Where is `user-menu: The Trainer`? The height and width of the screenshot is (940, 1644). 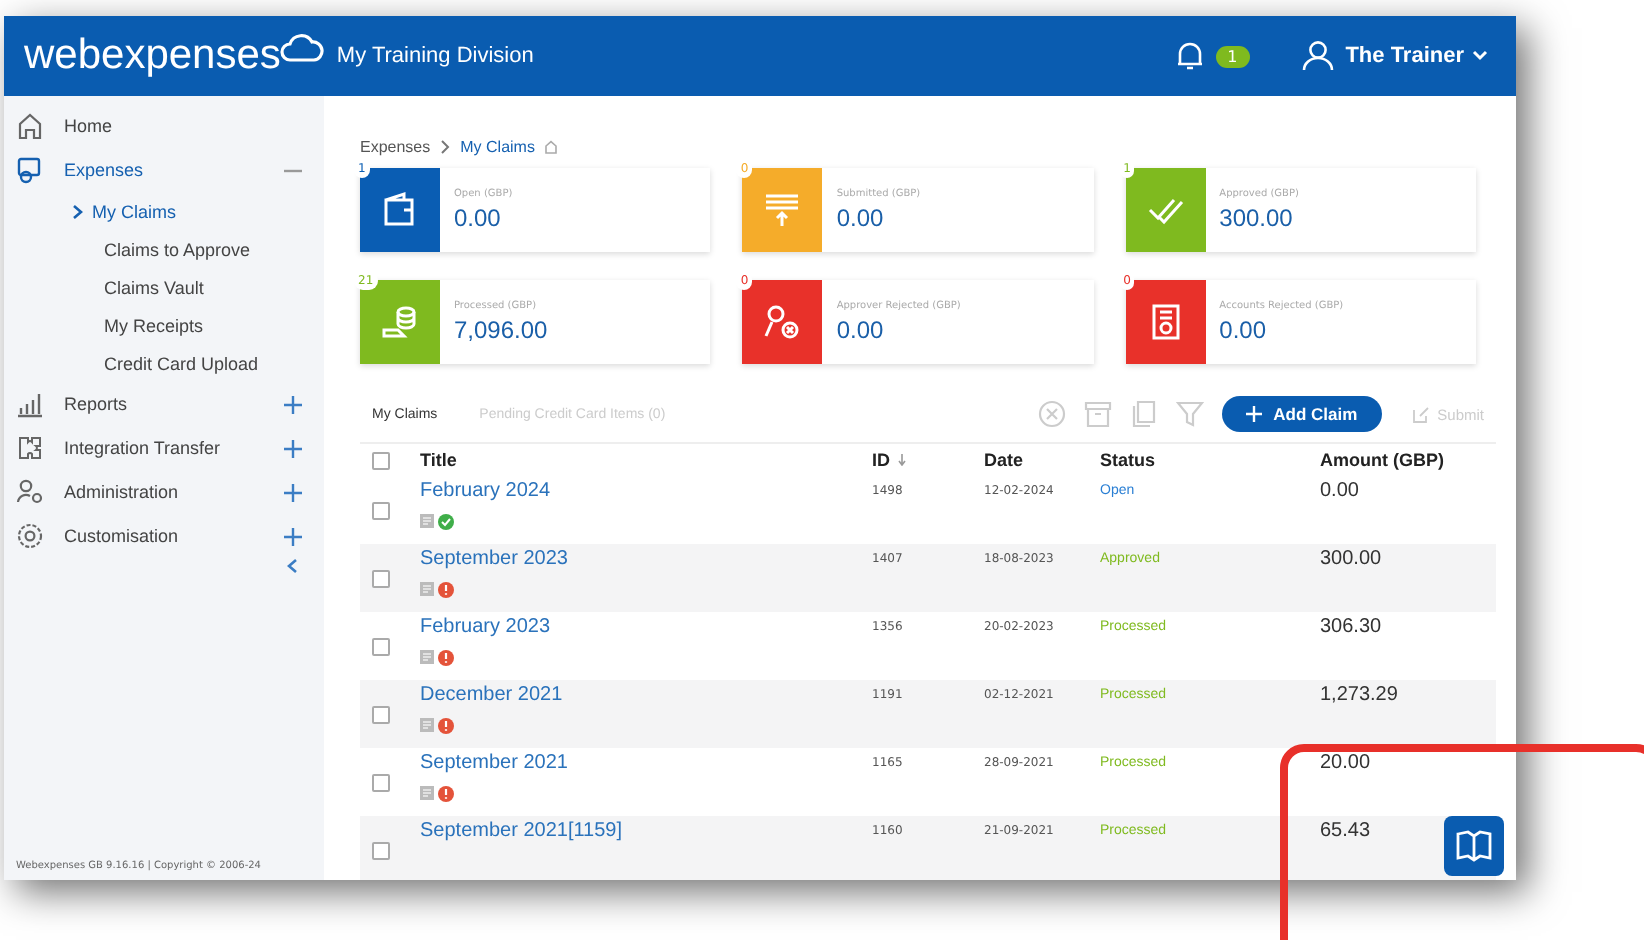 user-menu: The Trainer is located at coordinates (1416, 56).